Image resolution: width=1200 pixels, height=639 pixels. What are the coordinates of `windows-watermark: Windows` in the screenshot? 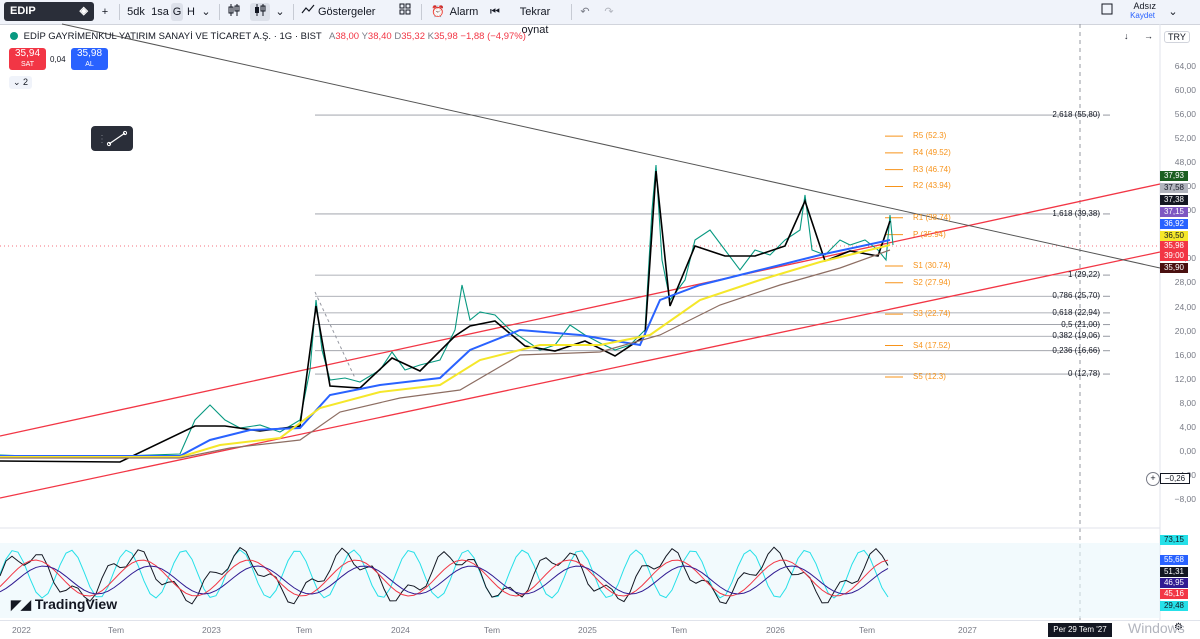 It's located at (1156, 628).